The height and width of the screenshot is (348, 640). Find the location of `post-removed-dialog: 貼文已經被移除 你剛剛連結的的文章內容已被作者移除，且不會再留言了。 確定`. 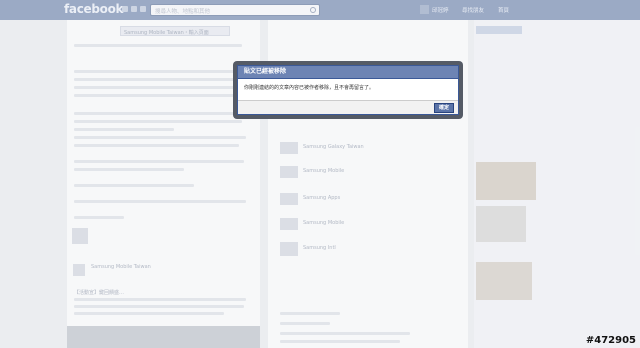

post-removed-dialog: 貼文已經被移除 你剛剛連結的的文章內容已被作者移除，且不會再留言了。 確定 is located at coordinates (348, 90).